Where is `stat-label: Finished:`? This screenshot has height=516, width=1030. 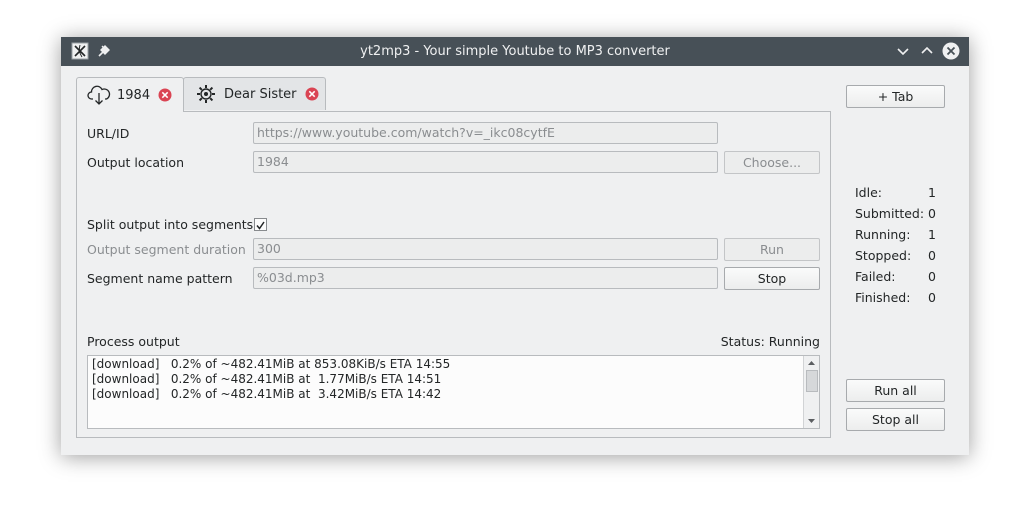 stat-label: Finished: is located at coordinates (883, 297).